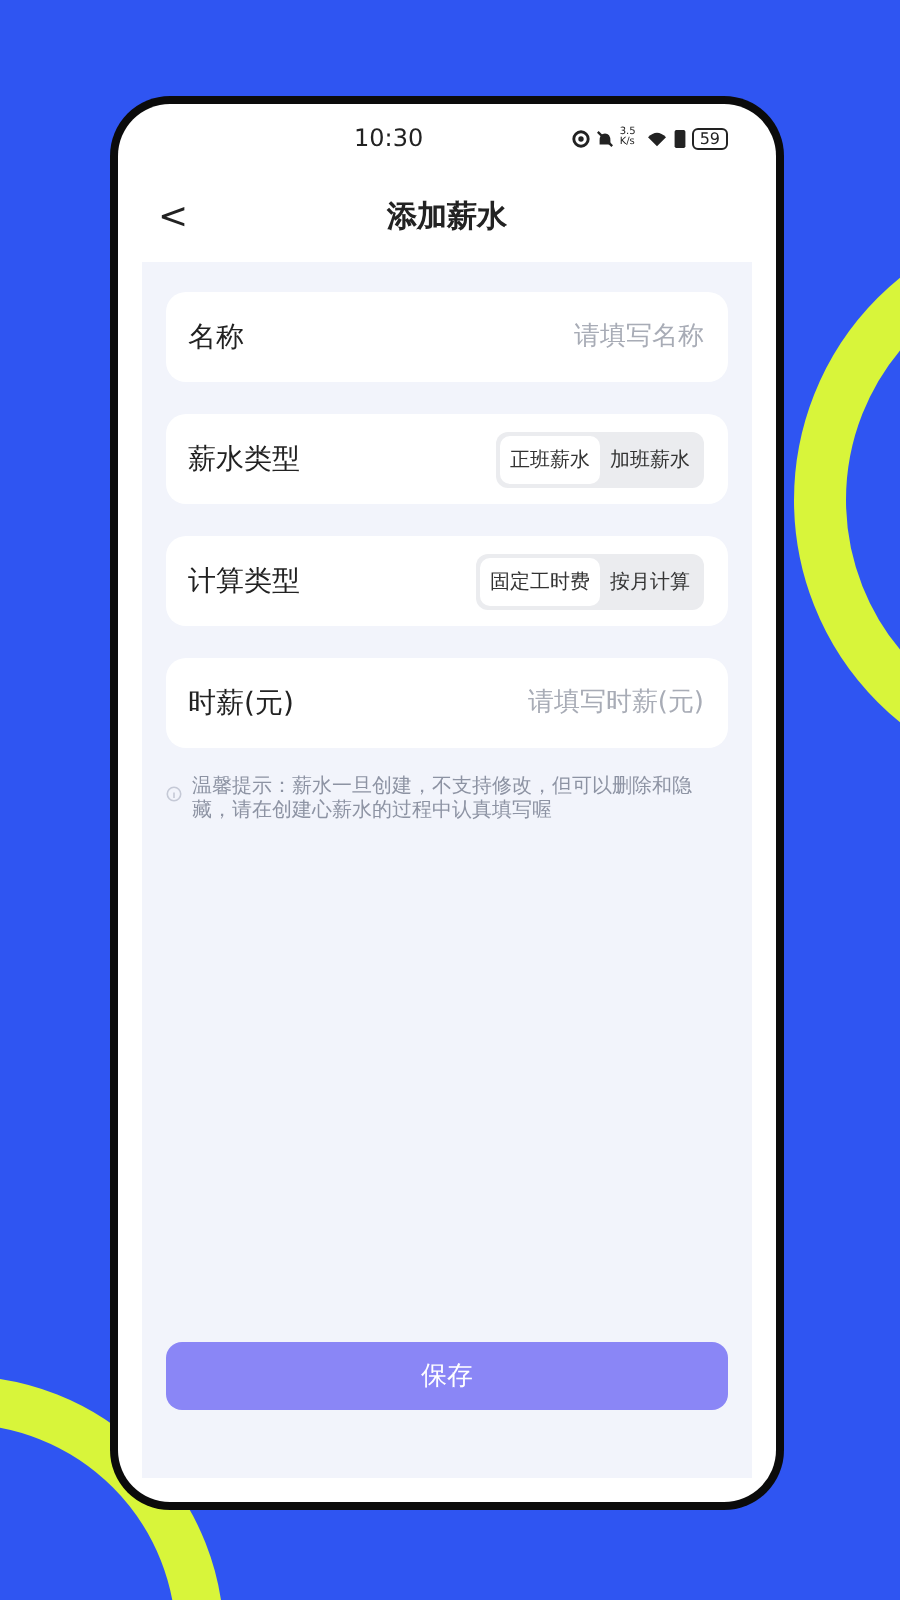  I want to click on field-label: 计算类型, so click(244, 581).